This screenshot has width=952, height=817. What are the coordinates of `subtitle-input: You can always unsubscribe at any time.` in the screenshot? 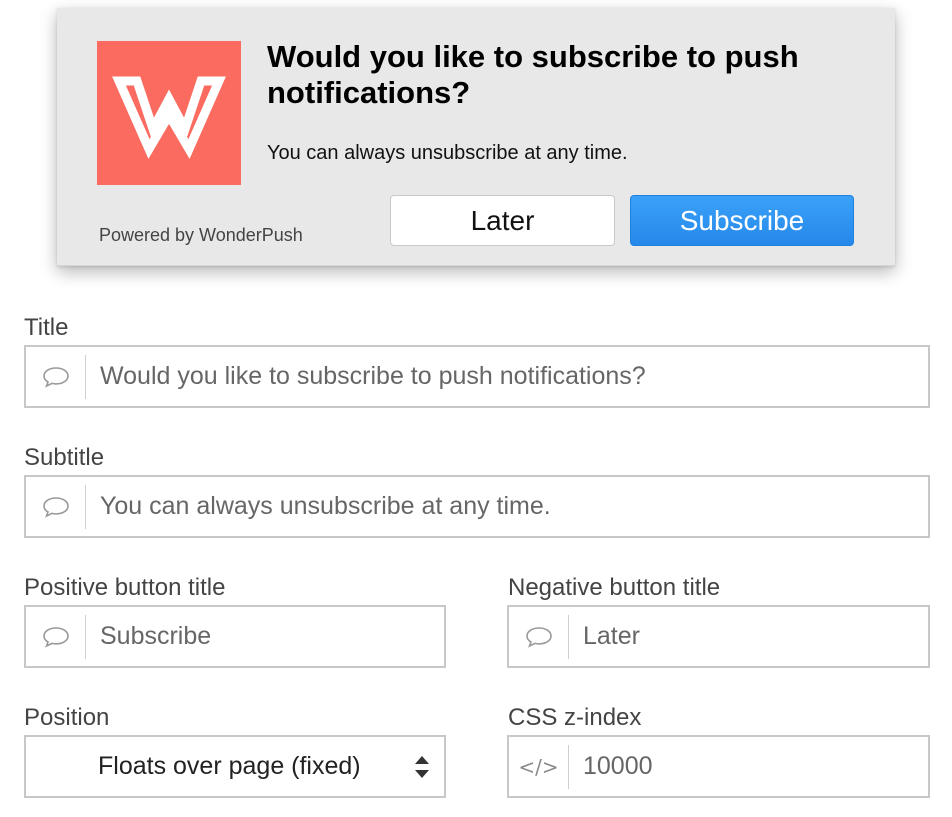 It's located at (477, 506).